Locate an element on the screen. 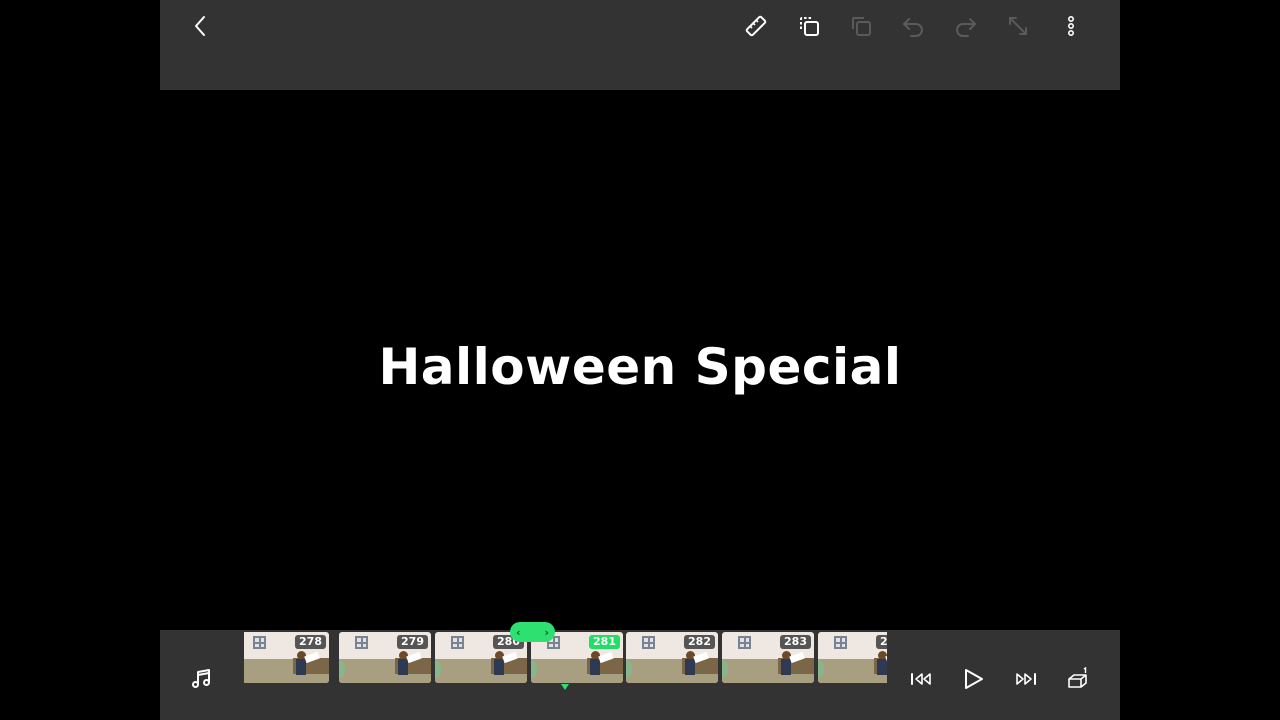 Image resolution: width=1280 pixels, height=720 pixels. undo-button is located at coordinates (913, 26).